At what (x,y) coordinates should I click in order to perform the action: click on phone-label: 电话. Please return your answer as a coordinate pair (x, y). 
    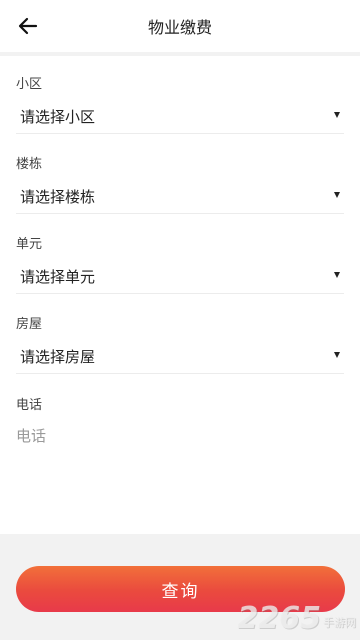
    Looking at the image, I should click on (29, 405).